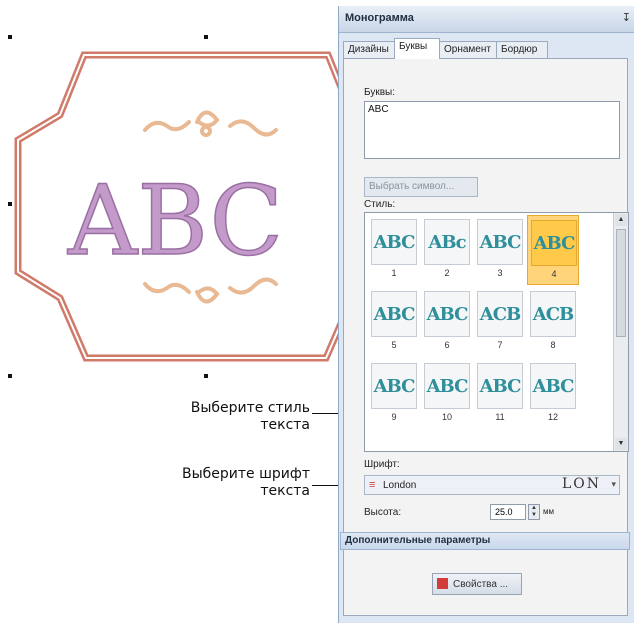  I want to click on tab-designs: Дизайны, so click(369, 49).